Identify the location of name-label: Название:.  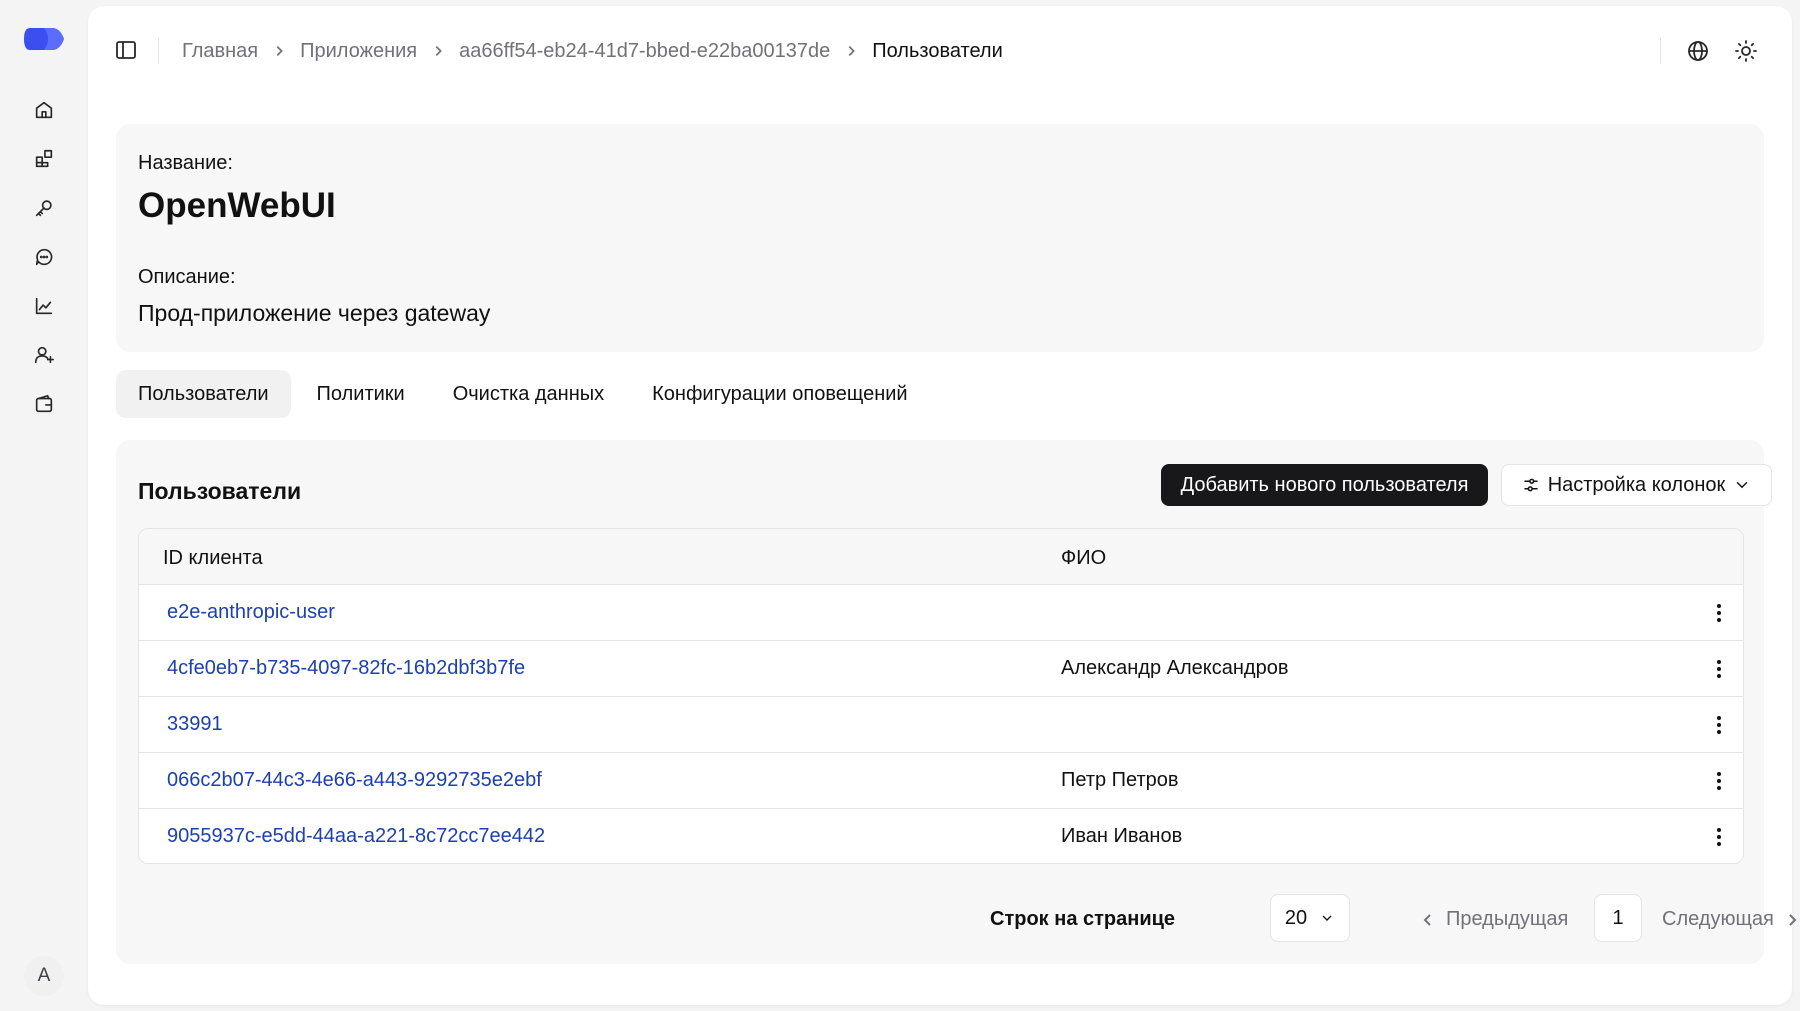
(185, 163).